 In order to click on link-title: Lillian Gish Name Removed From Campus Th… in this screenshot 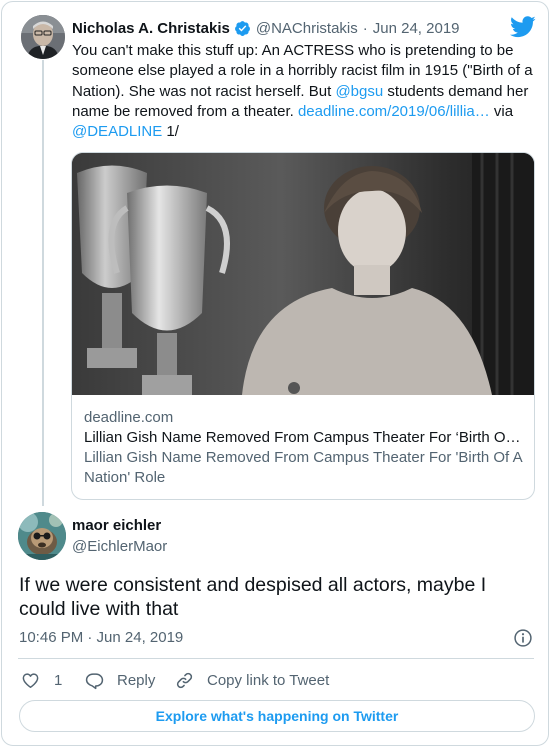, I will do `click(302, 437)`.